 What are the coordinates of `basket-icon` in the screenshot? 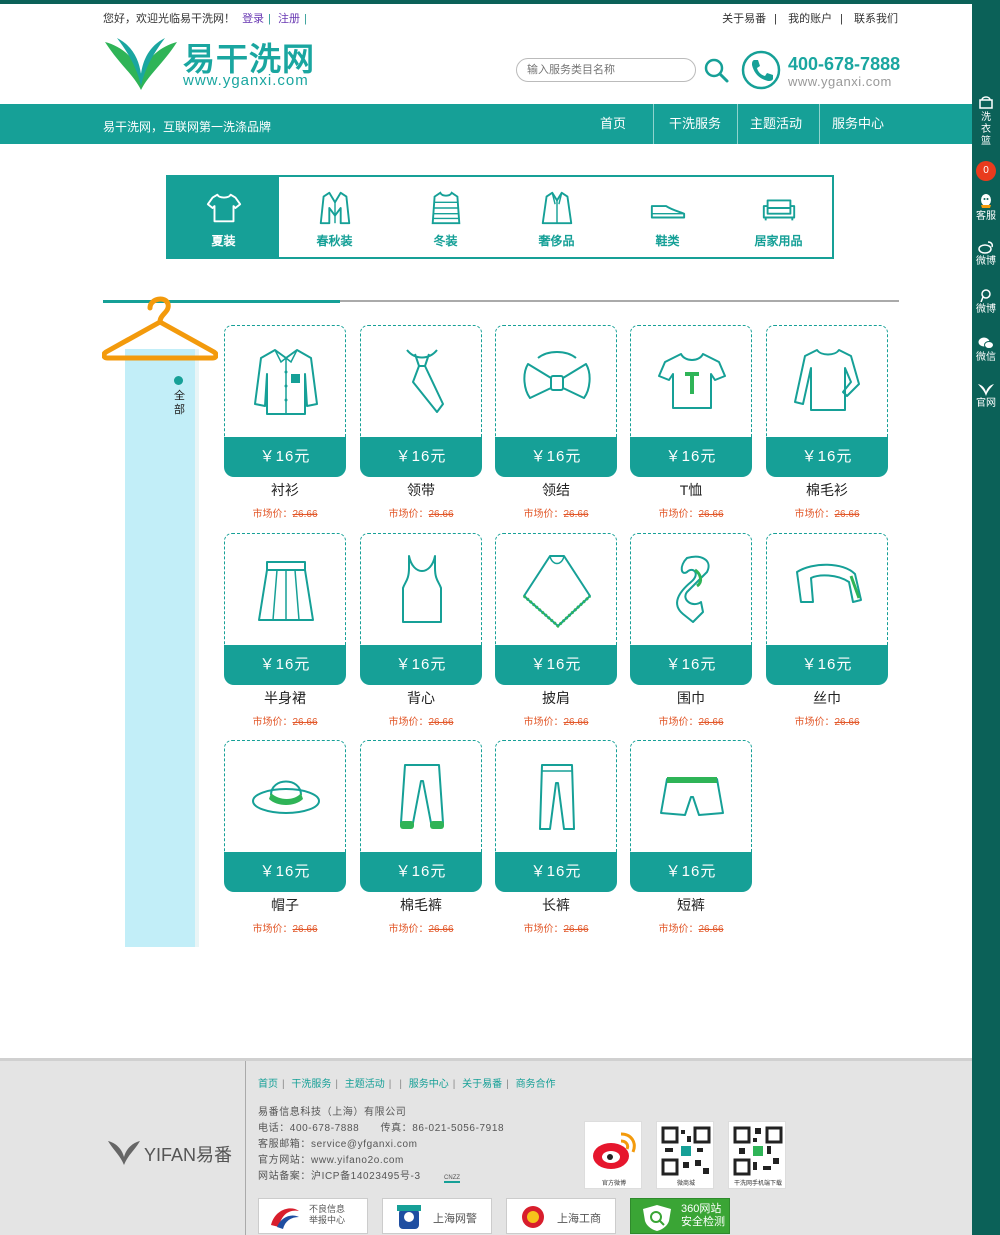 It's located at (986, 102).